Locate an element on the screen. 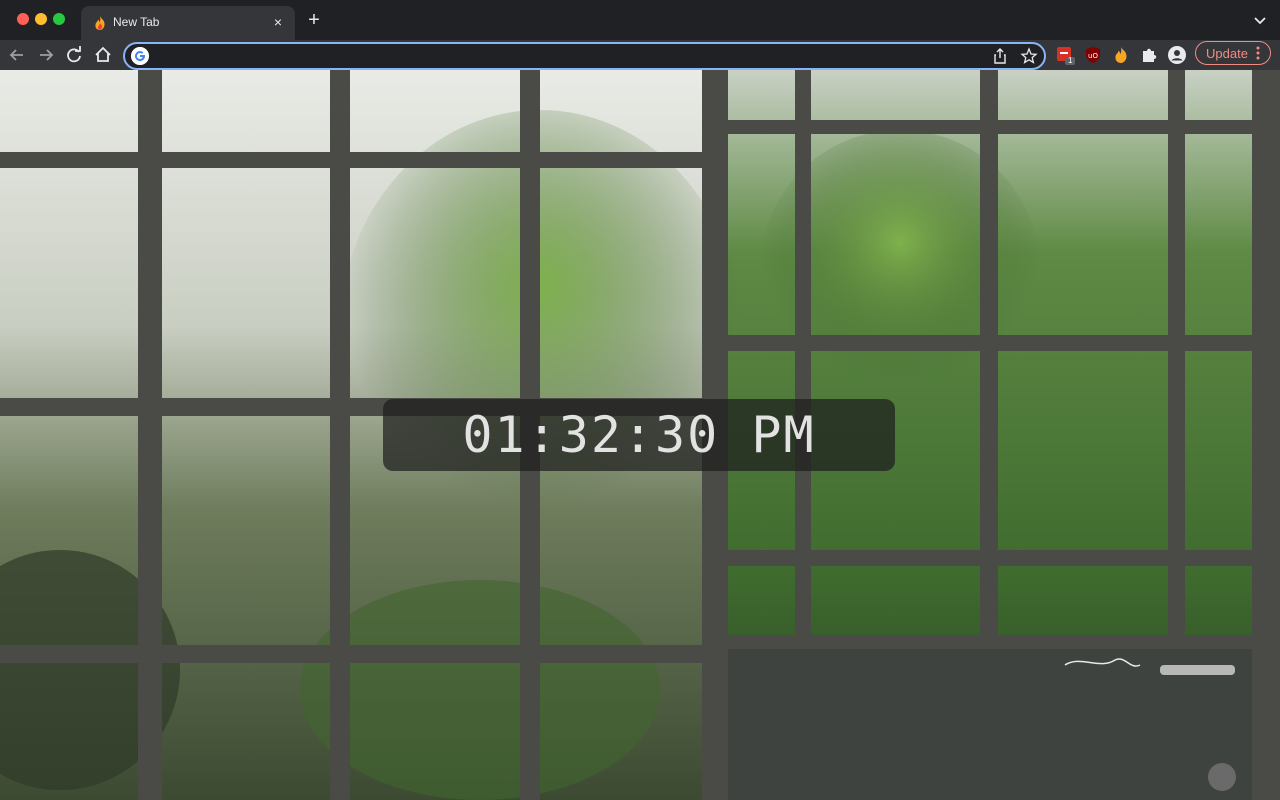 The width and height of the screenshot is (1280, 800). browser-toolbar: 1 uO Update is located at coordinates (640, 55).